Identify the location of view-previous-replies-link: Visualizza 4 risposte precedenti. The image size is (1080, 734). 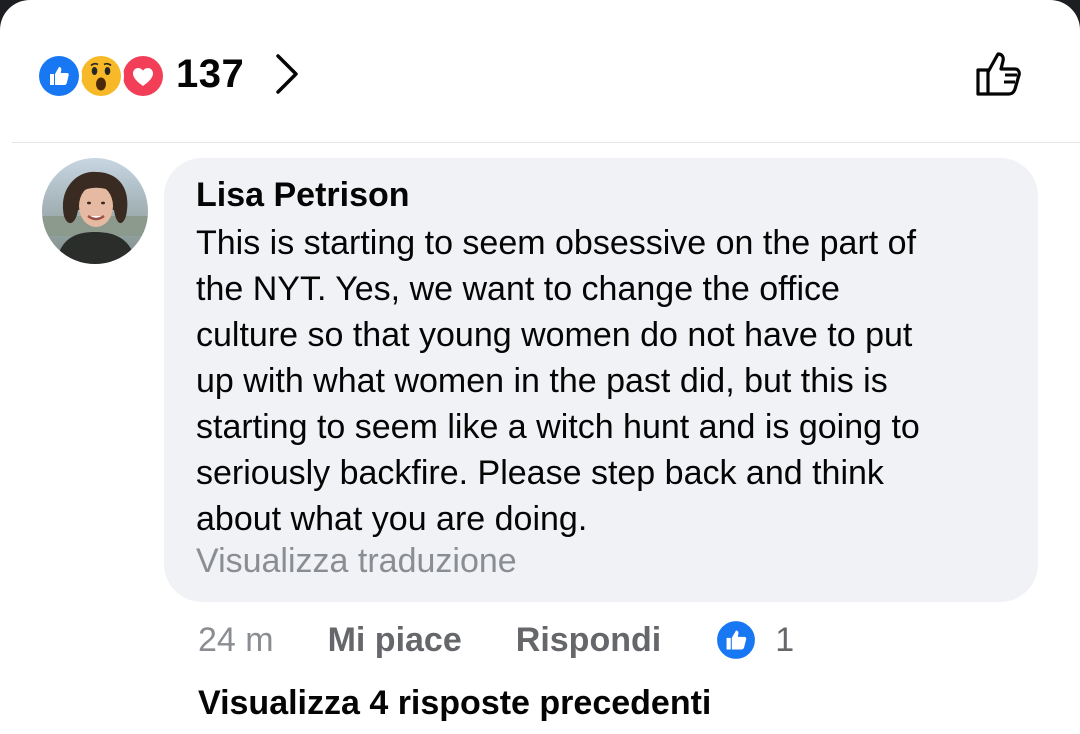
(454, 703).